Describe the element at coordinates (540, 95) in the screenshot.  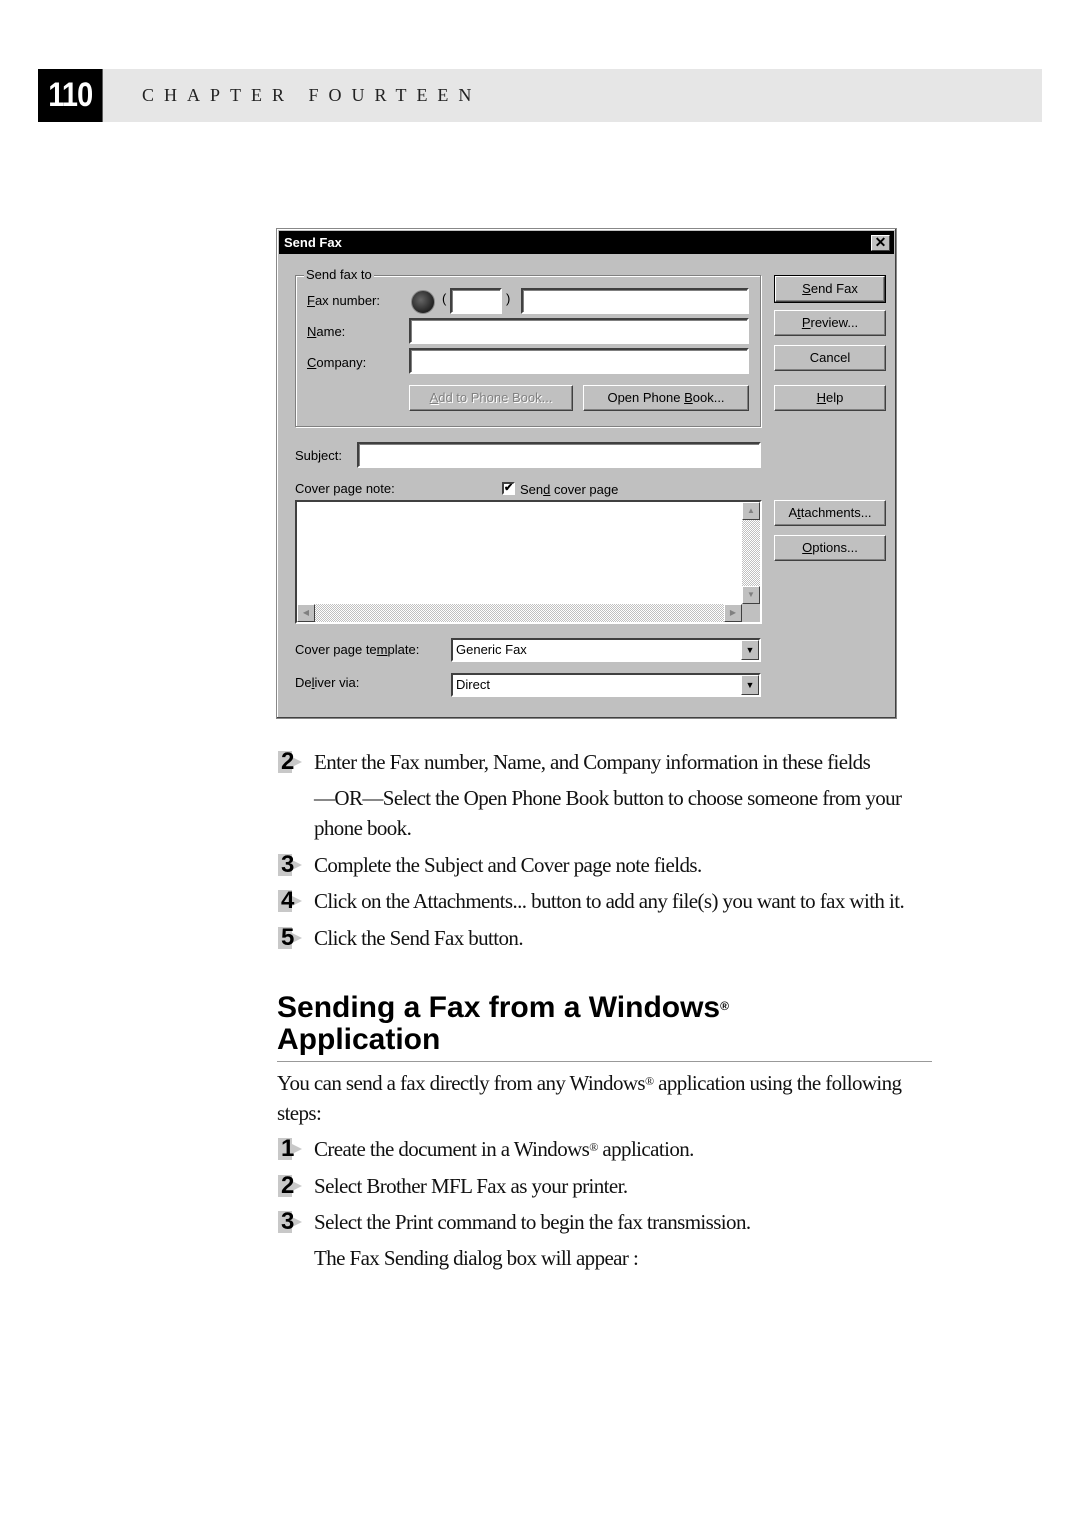
I see `page-header: 110 CHAPTER FOURTEEN` at that location.